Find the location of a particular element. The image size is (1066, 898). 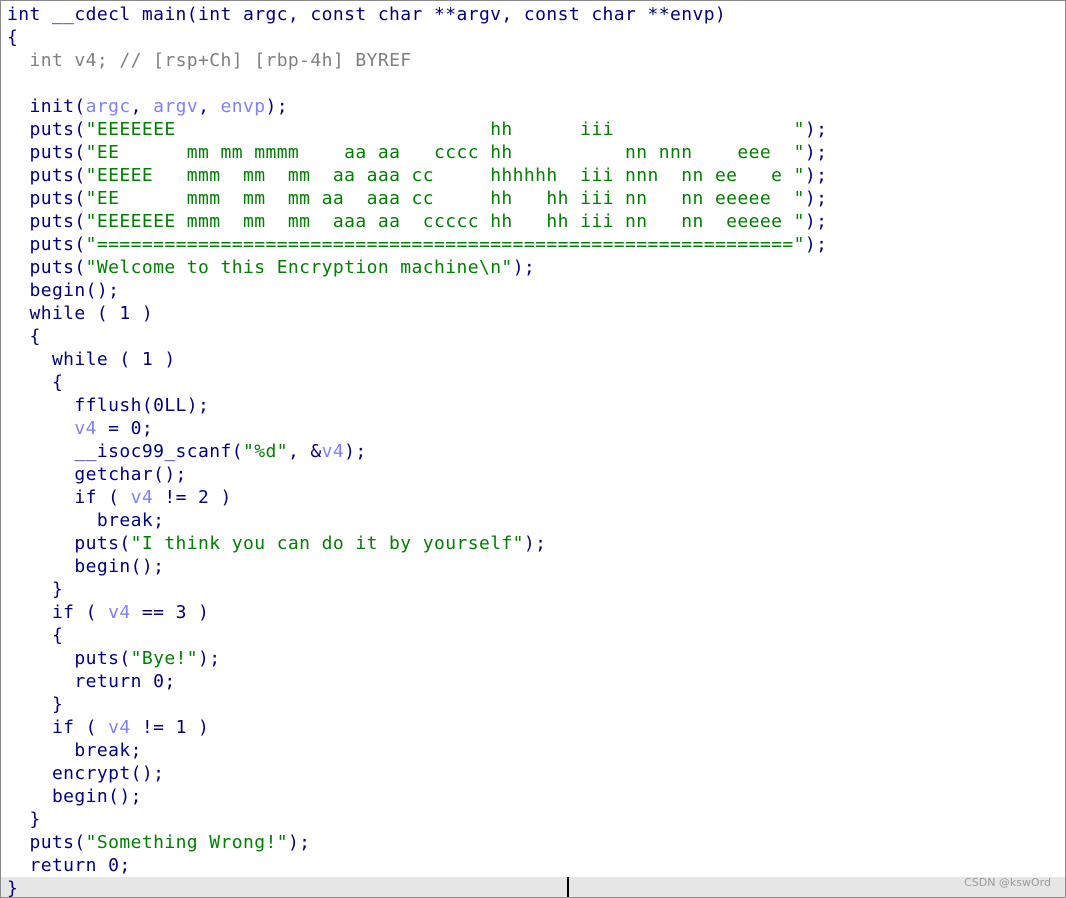

code-token: != 1 ) is located at coordinates (170, 727).